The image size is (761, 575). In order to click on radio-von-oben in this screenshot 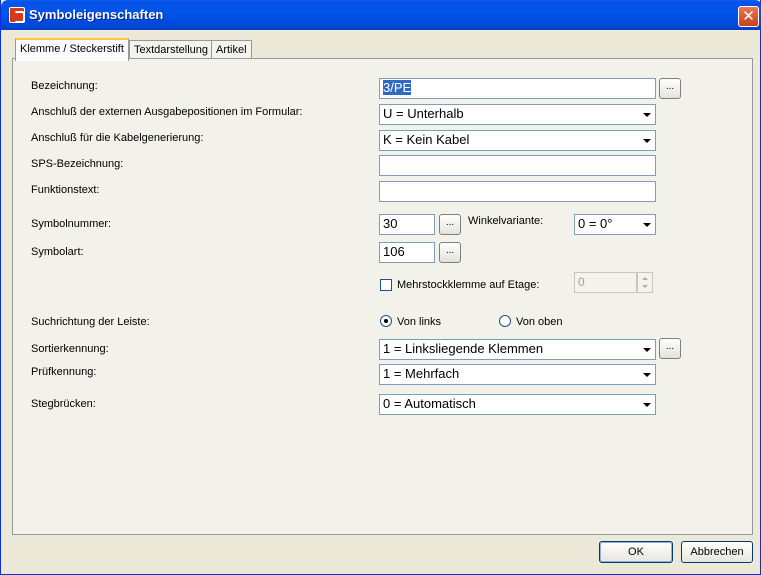, I will do `click(505, 321)`.